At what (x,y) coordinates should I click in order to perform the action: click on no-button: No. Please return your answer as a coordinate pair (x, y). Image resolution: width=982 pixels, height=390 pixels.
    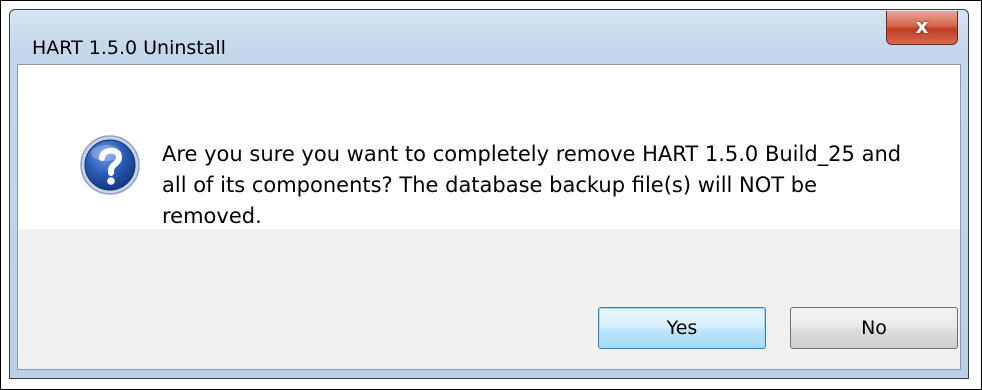
    Looking at the image, I should click on (874, 328).